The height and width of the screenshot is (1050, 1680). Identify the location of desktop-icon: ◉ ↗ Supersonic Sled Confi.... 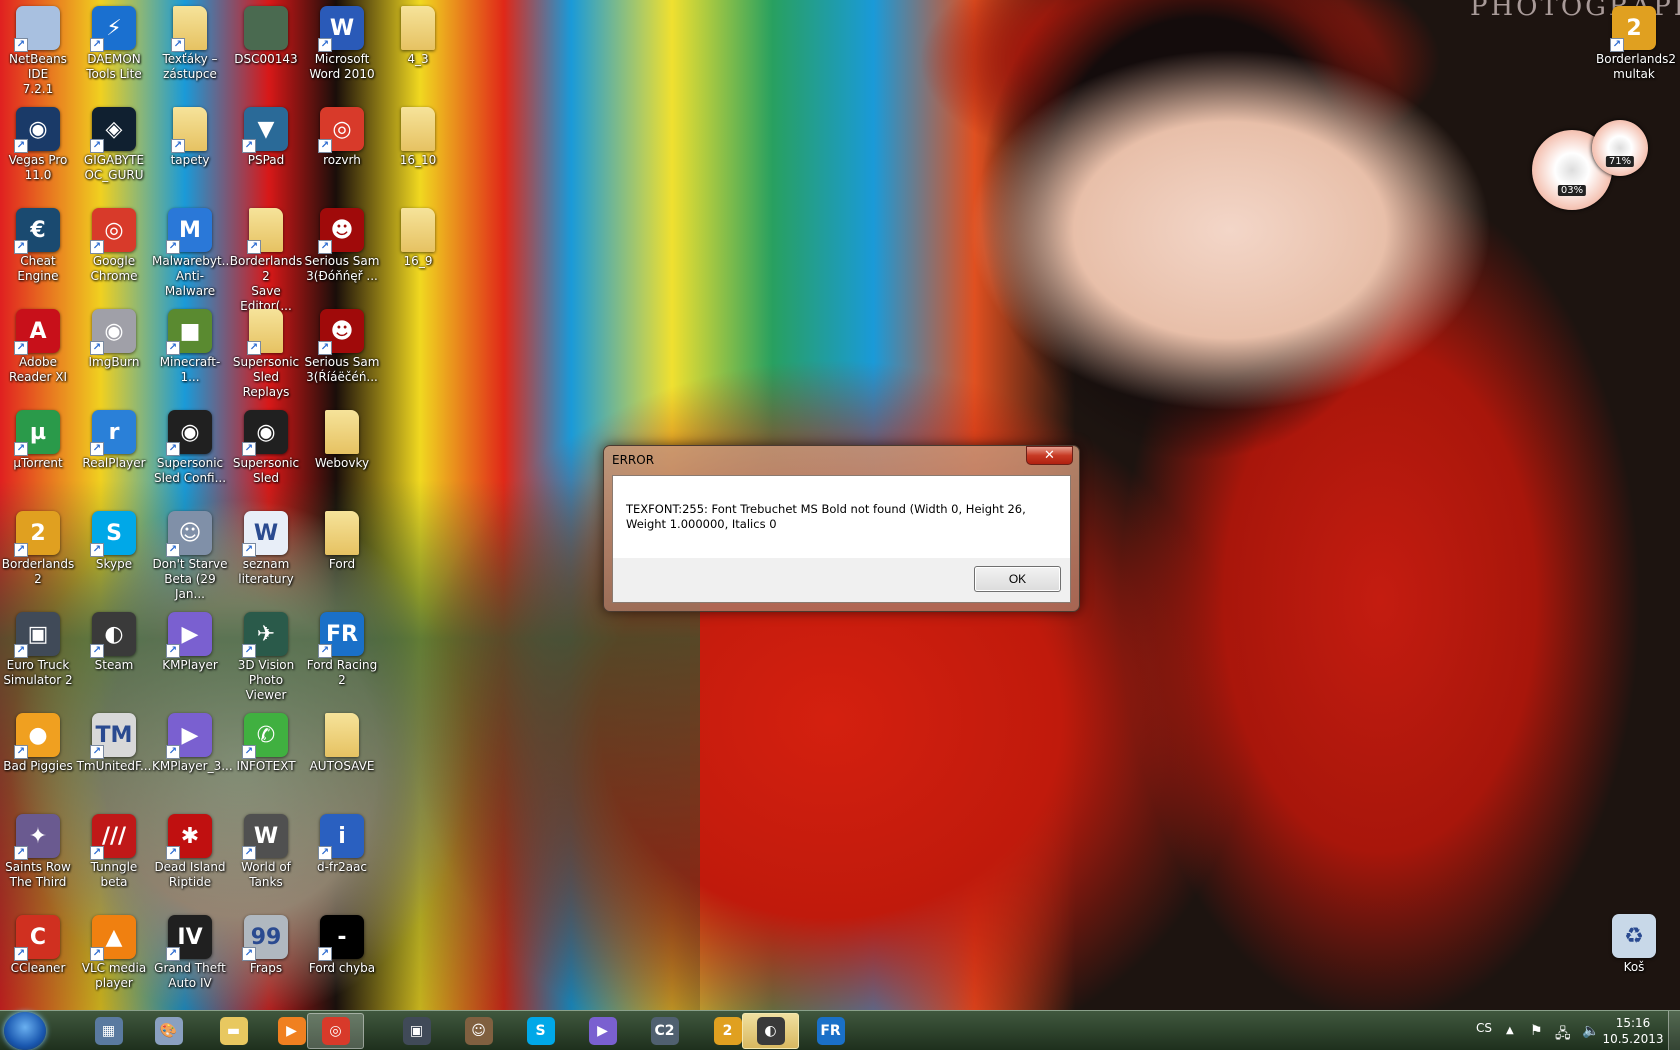
(190, 445).